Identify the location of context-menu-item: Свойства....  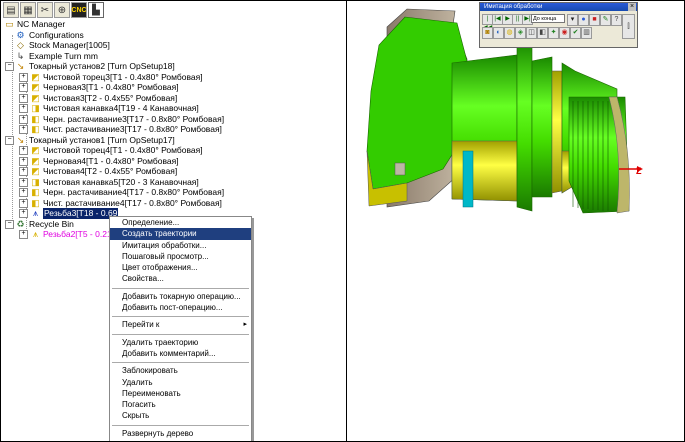
(180, 278).